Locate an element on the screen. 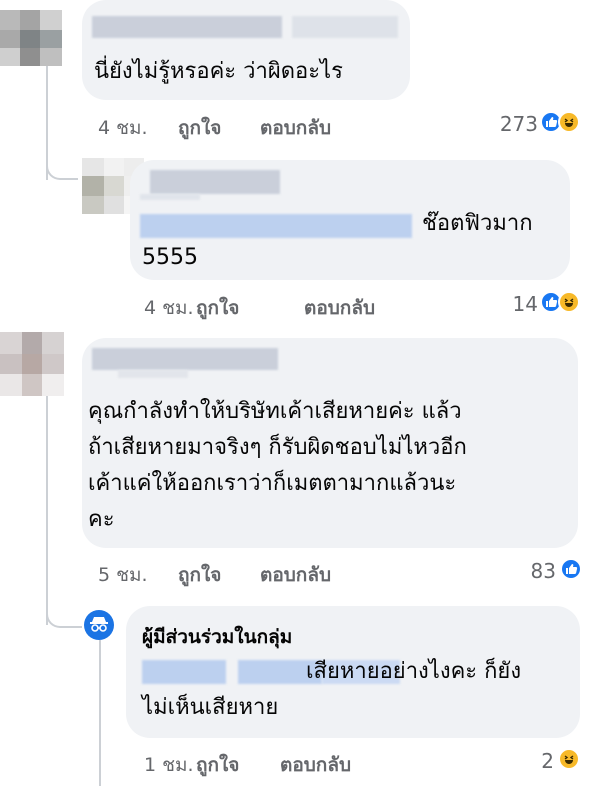 This screenshot has height=786, width=600. reaction-count: 14 is located at coordinates (509, 304).